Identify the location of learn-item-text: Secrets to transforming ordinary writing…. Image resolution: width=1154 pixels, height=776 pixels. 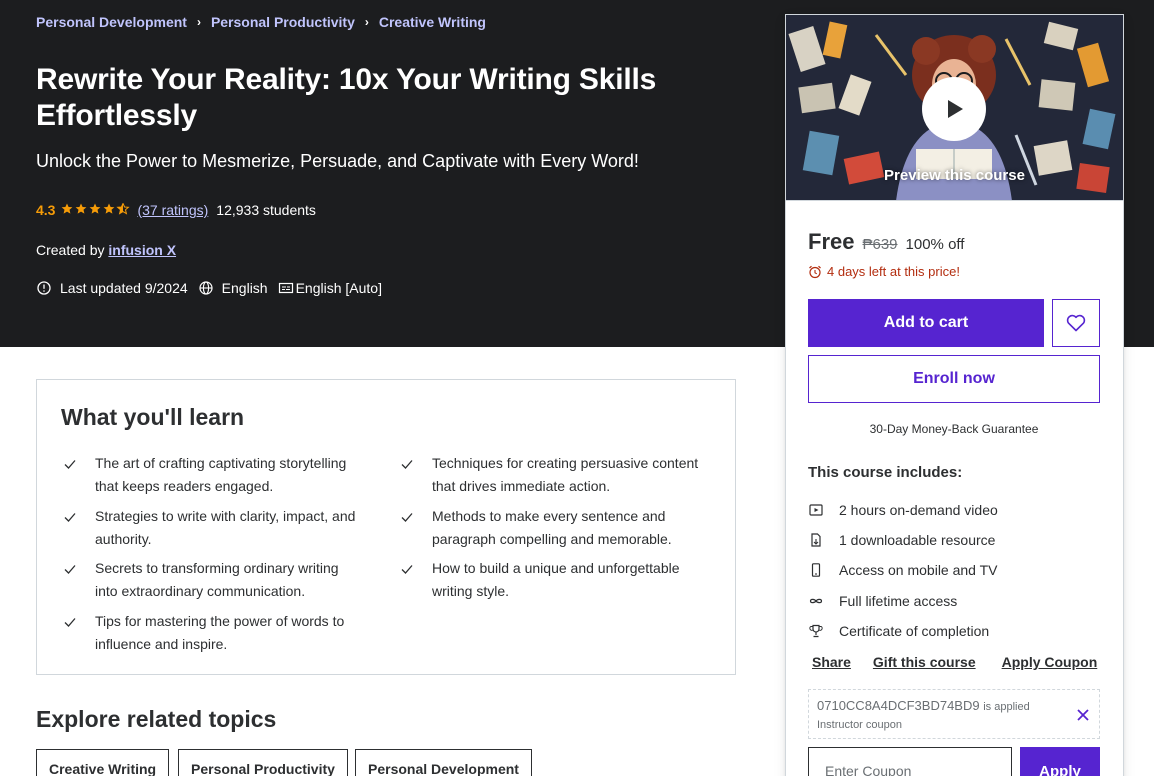
(217, 579).